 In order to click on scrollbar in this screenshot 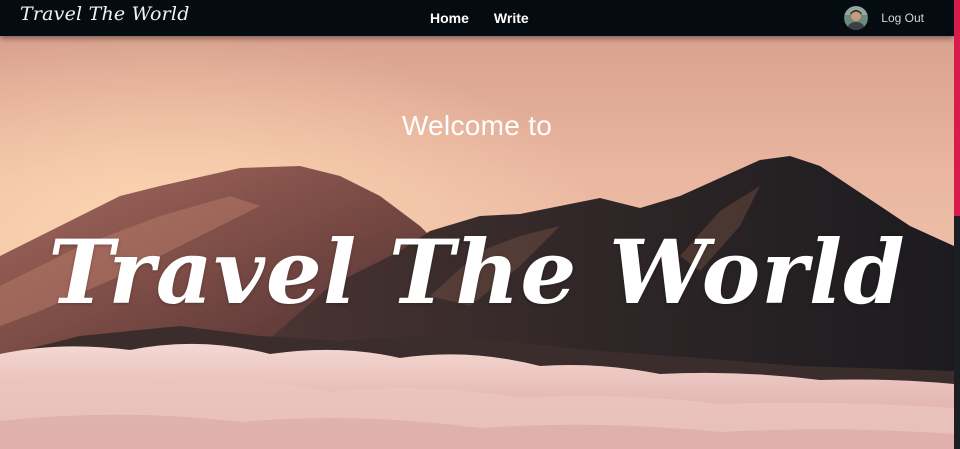, I will do `click(957, 224)`.